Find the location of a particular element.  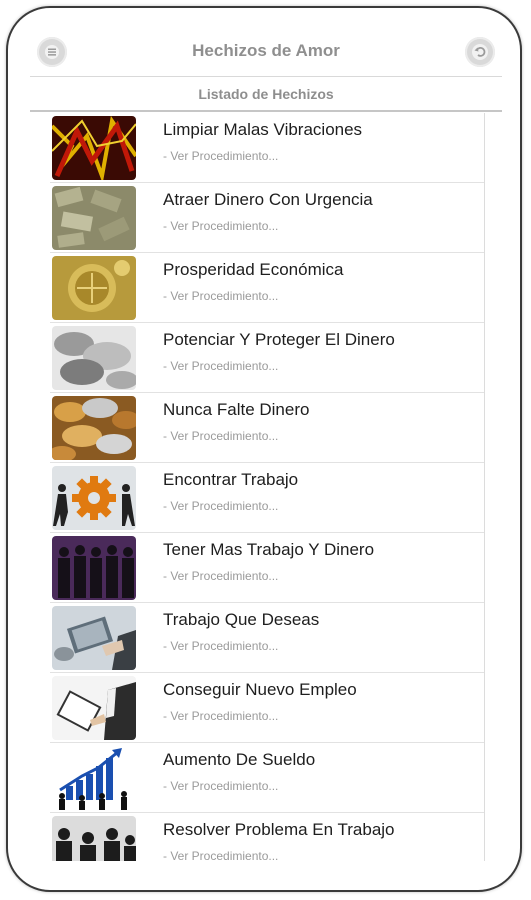

item-title: Trabajo Que Deseas is located at coordinates (241, 619).